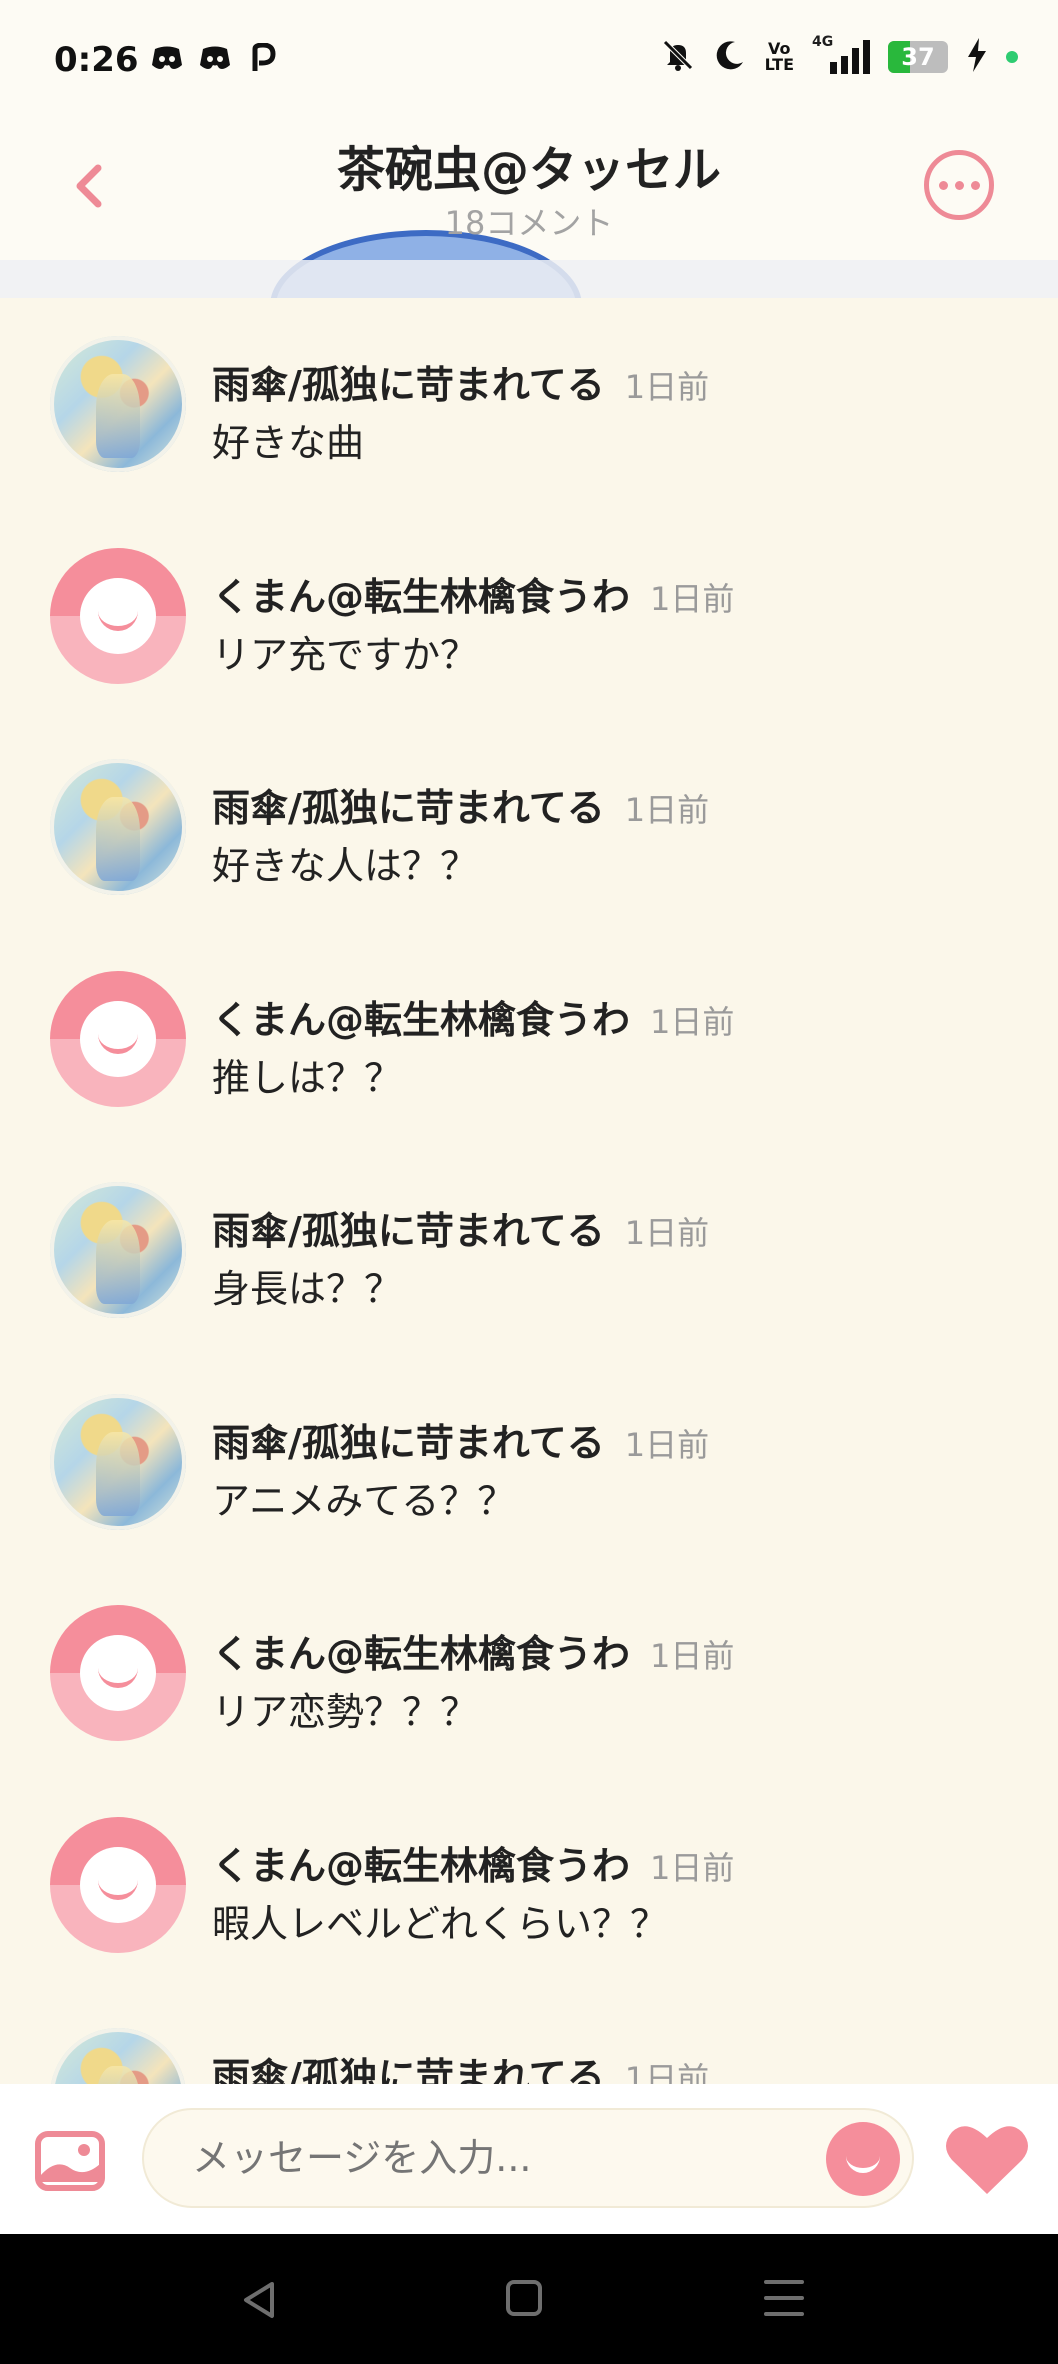 The image size is (1058, 2364). Describe the element at coordinates (528, 170) in the screenshot. I see `page-title: 茶碗虫@タッセル` at that location.